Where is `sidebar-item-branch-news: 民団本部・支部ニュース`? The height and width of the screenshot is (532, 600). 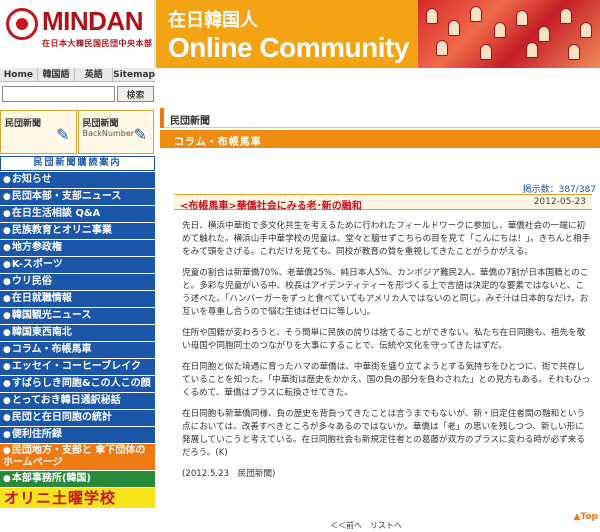 sidebar-item-branch-news: 民団本部・支部ニュース is located at coordinates (77, 197).